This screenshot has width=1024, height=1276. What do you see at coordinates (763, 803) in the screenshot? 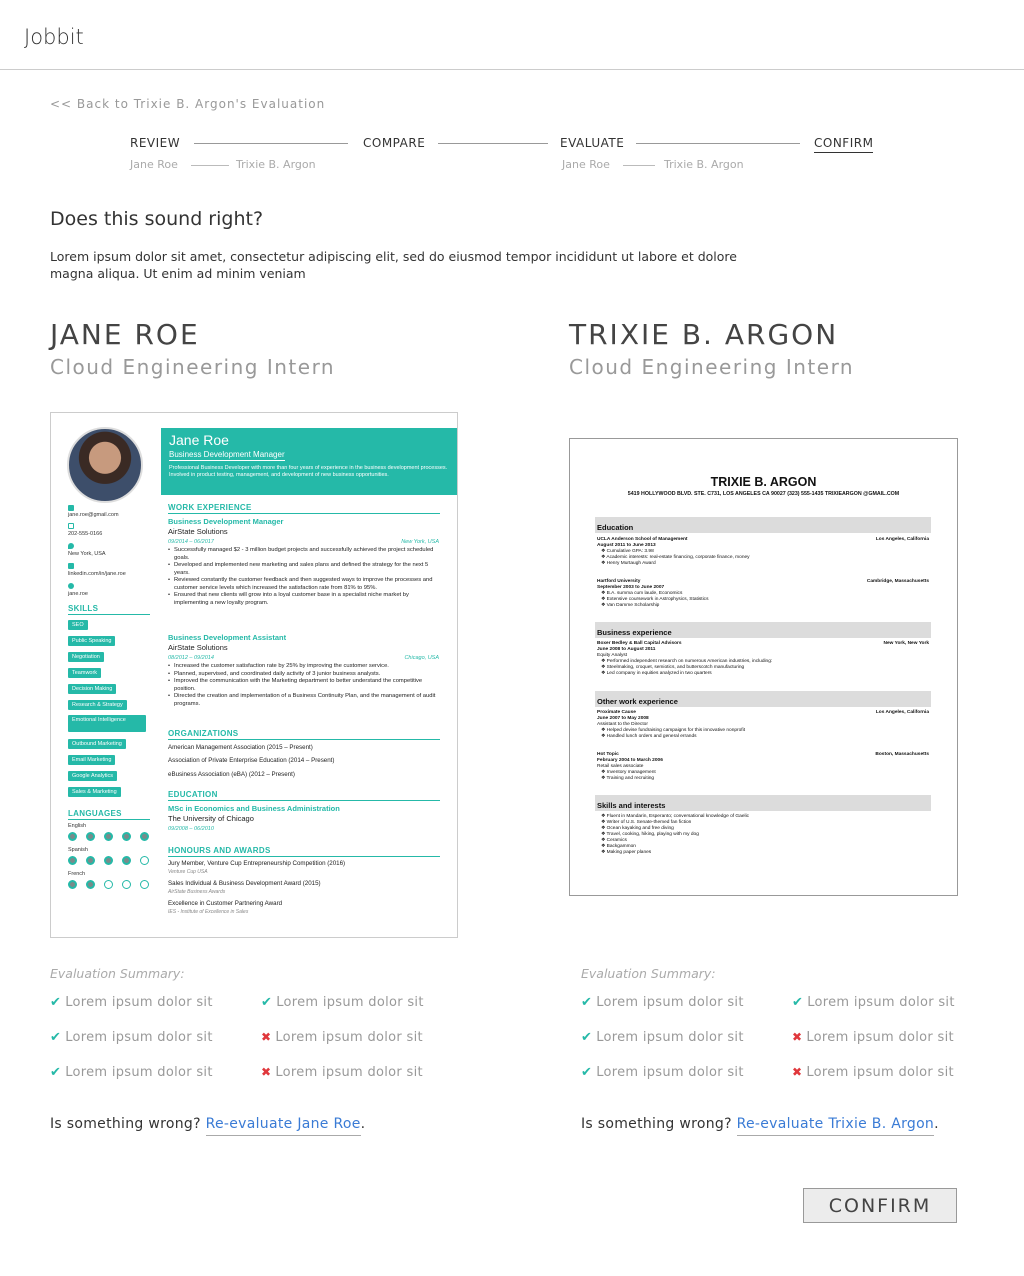
I see `section-heading: Skills and interests` at bounding box center [763, 803].